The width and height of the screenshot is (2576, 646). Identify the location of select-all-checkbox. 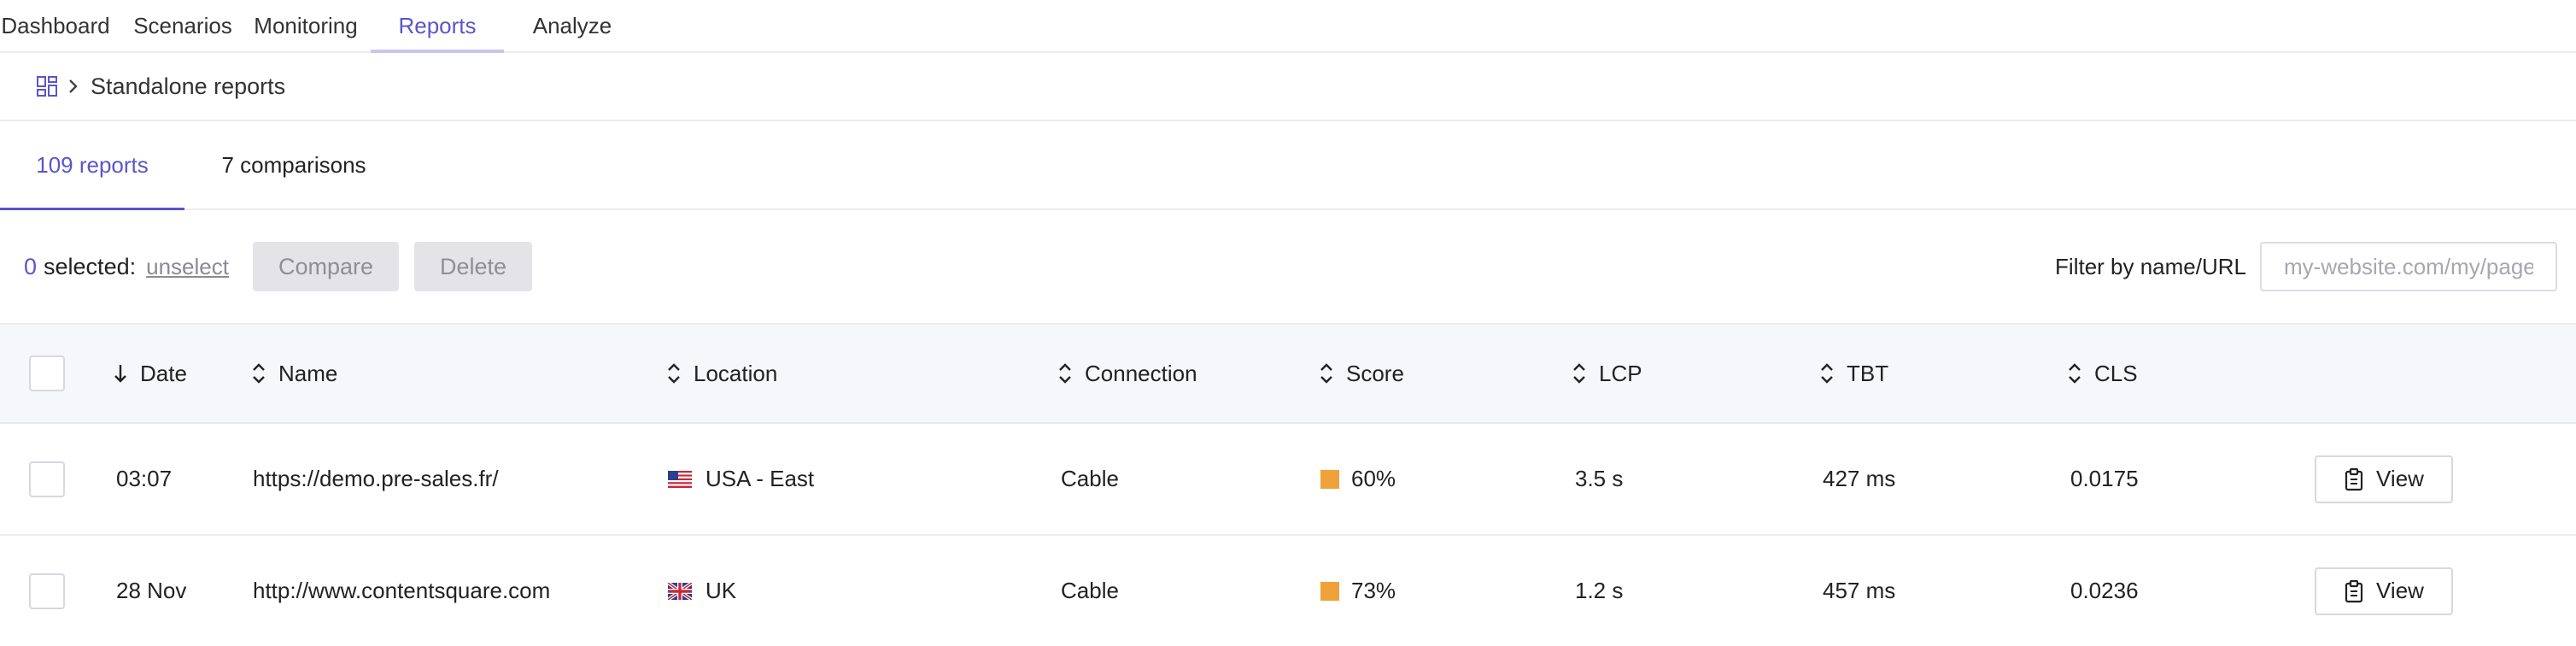
(47, 373).